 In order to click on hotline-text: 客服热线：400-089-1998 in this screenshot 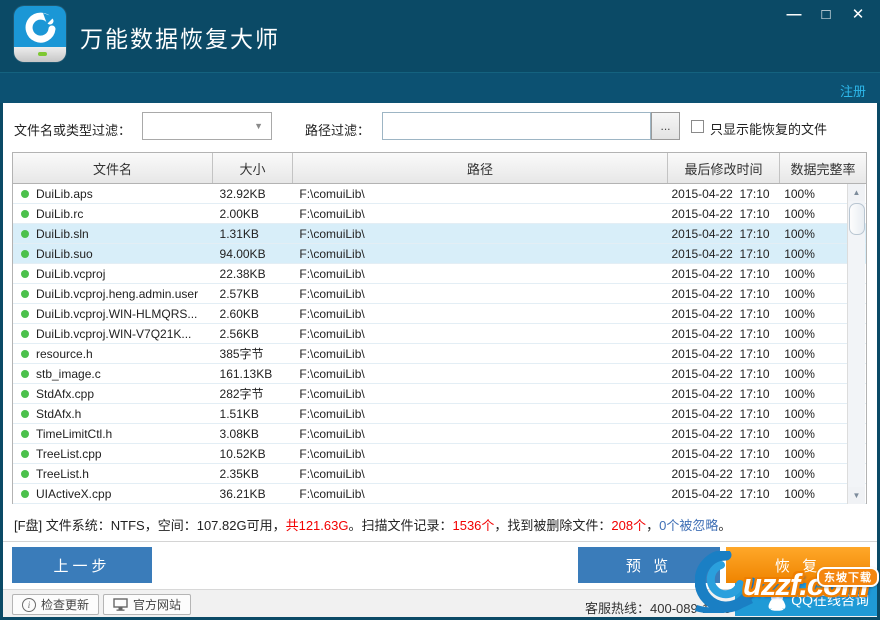, I will do `click(658, 608)`.